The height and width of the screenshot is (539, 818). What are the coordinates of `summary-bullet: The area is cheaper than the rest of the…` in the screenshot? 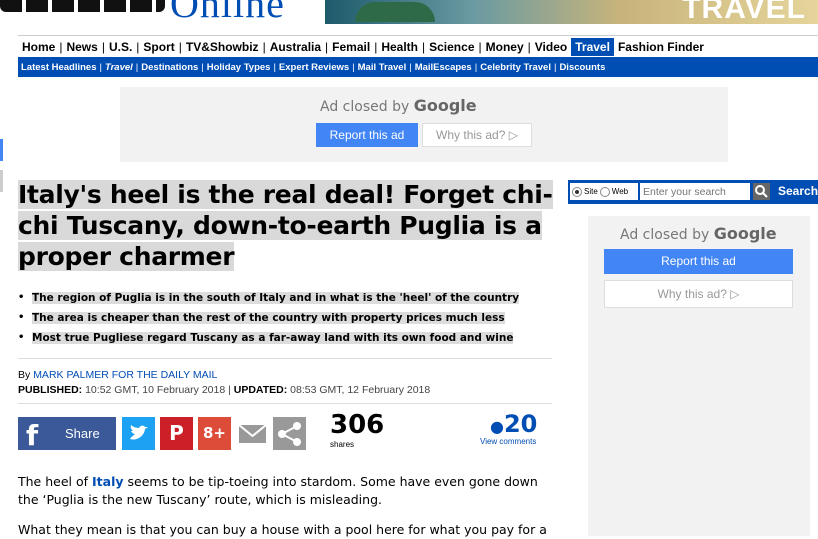 It's located at (285, 318).